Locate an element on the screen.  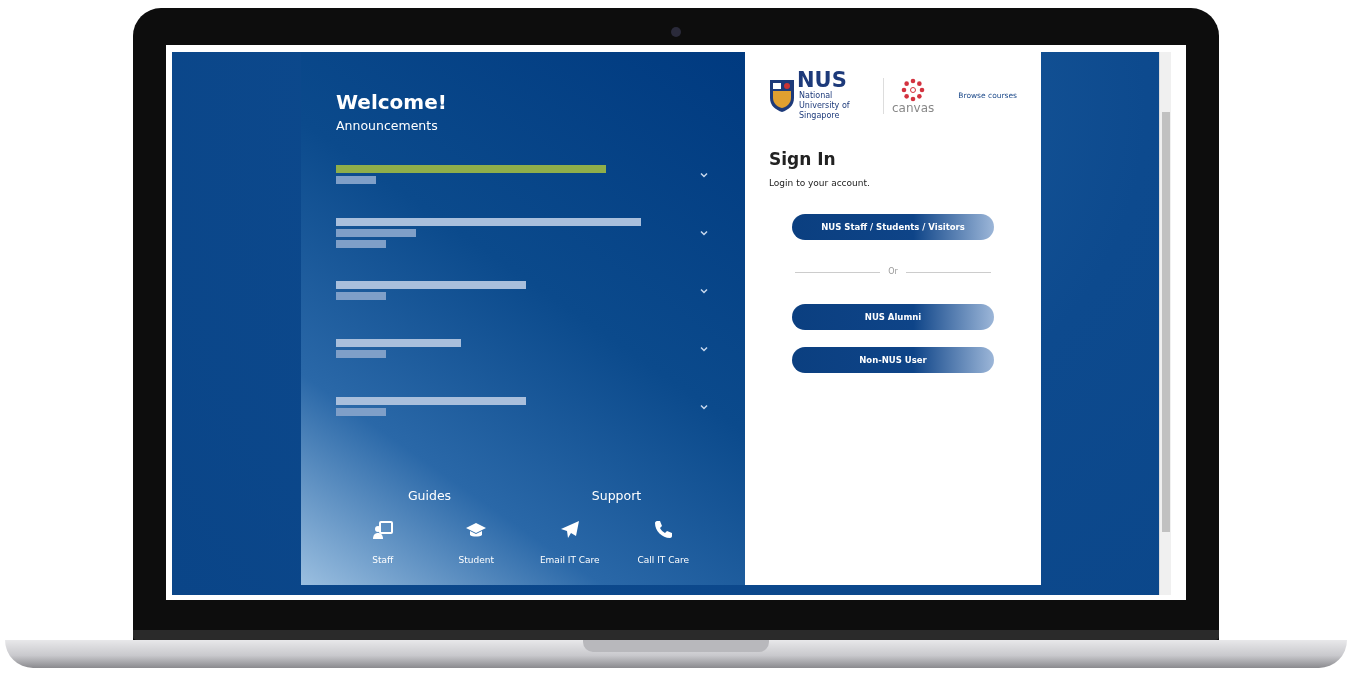
login-option-button: NUS Alumni is located at coordinates (893, 317).